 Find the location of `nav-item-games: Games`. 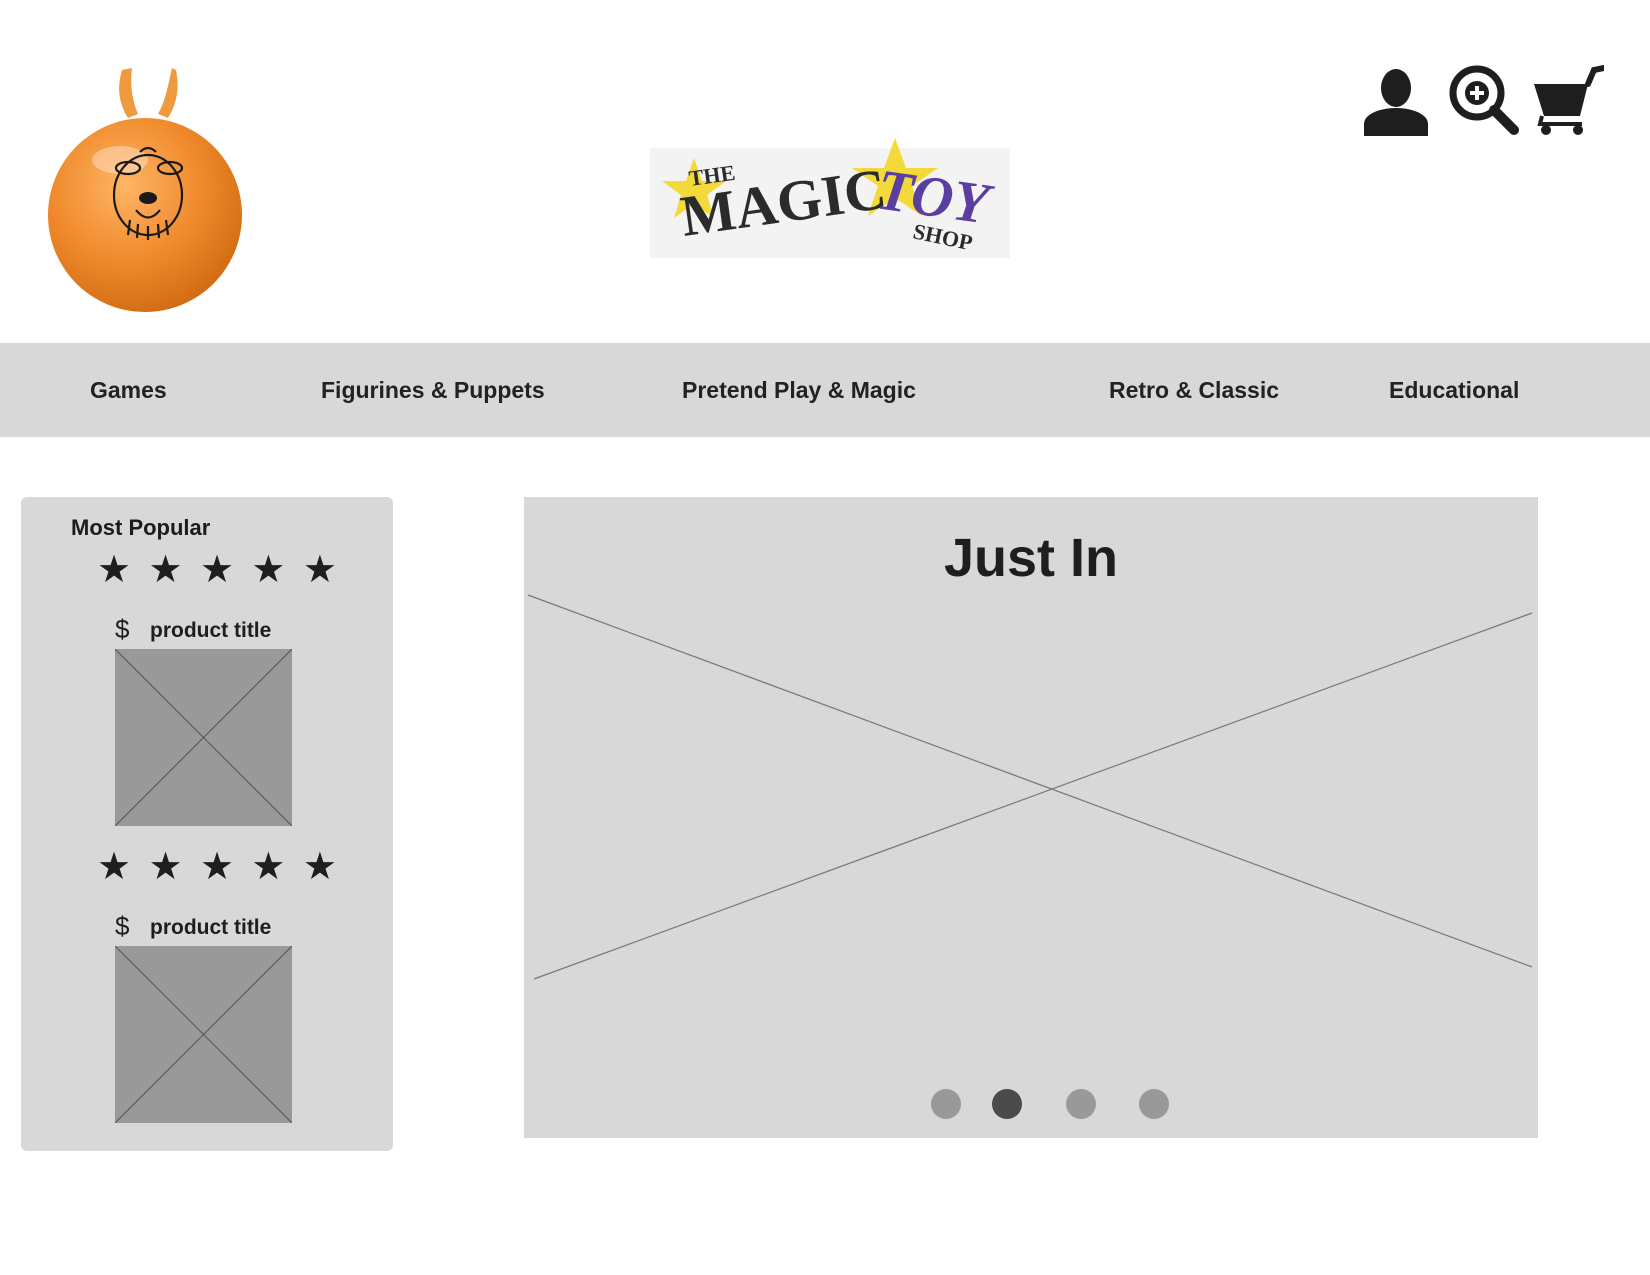

nav-item-games: Games is located at coordinates (128, 390).